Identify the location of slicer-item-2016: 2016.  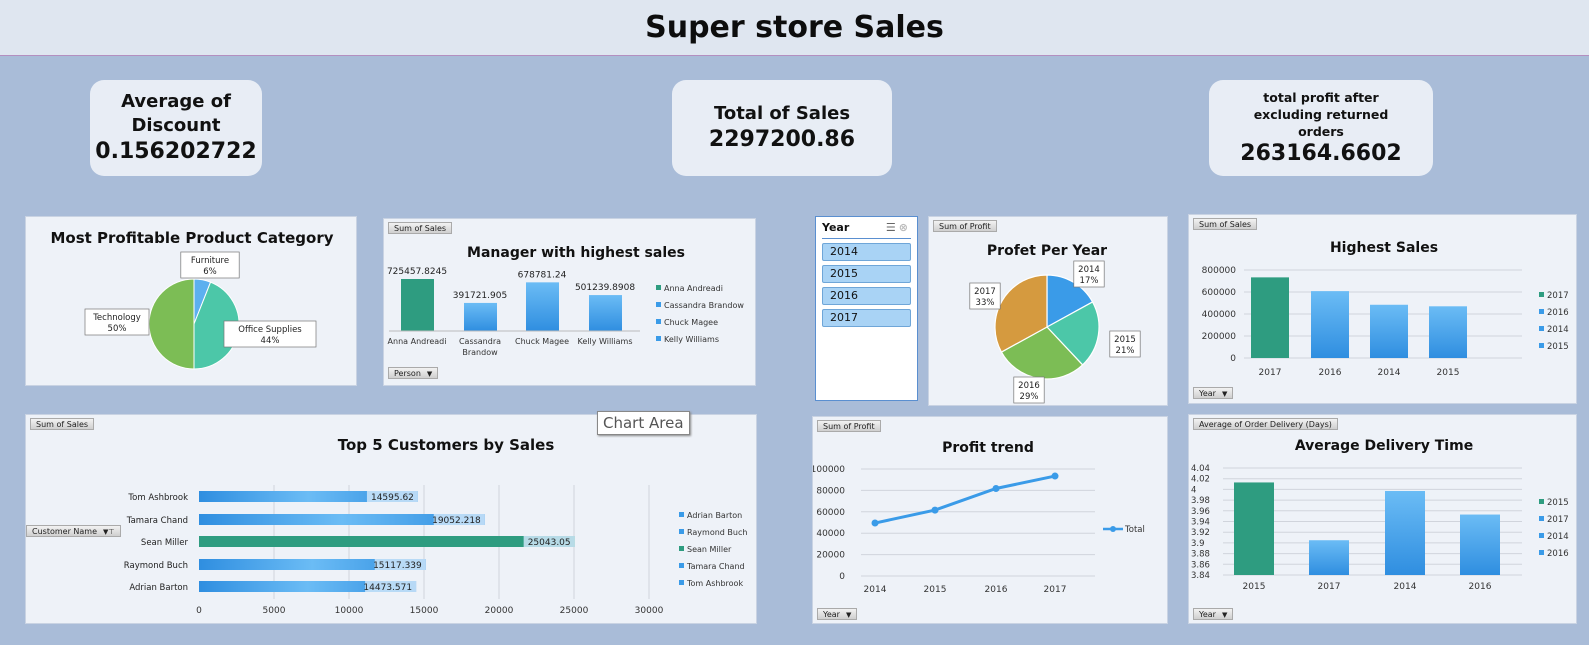
(866, 296).